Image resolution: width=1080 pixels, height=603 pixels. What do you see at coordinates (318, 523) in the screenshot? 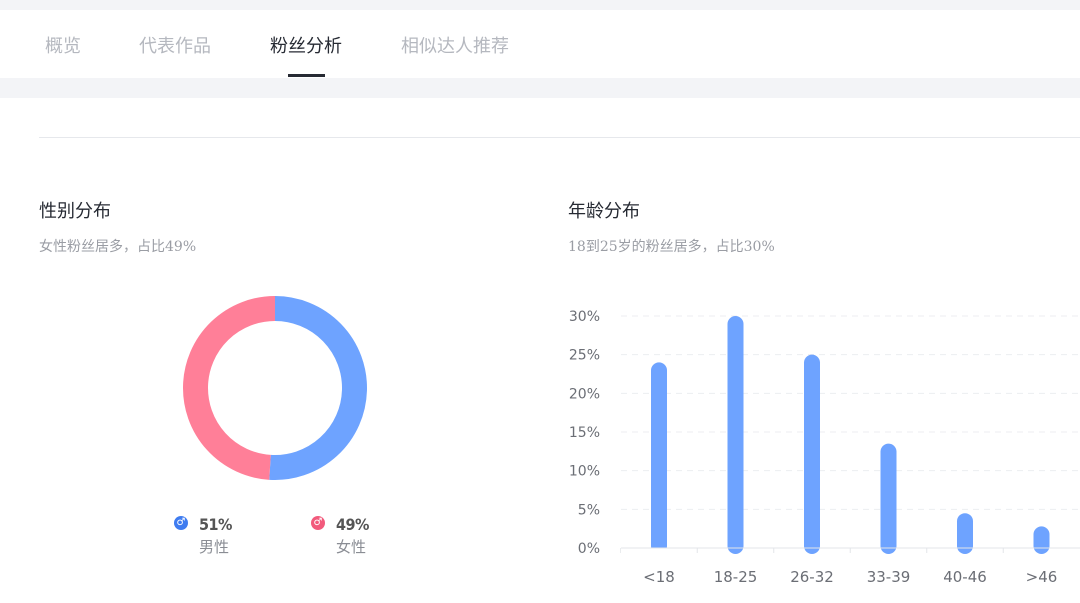
I see `female-icon: ♂` at bounding box center [318, 523].